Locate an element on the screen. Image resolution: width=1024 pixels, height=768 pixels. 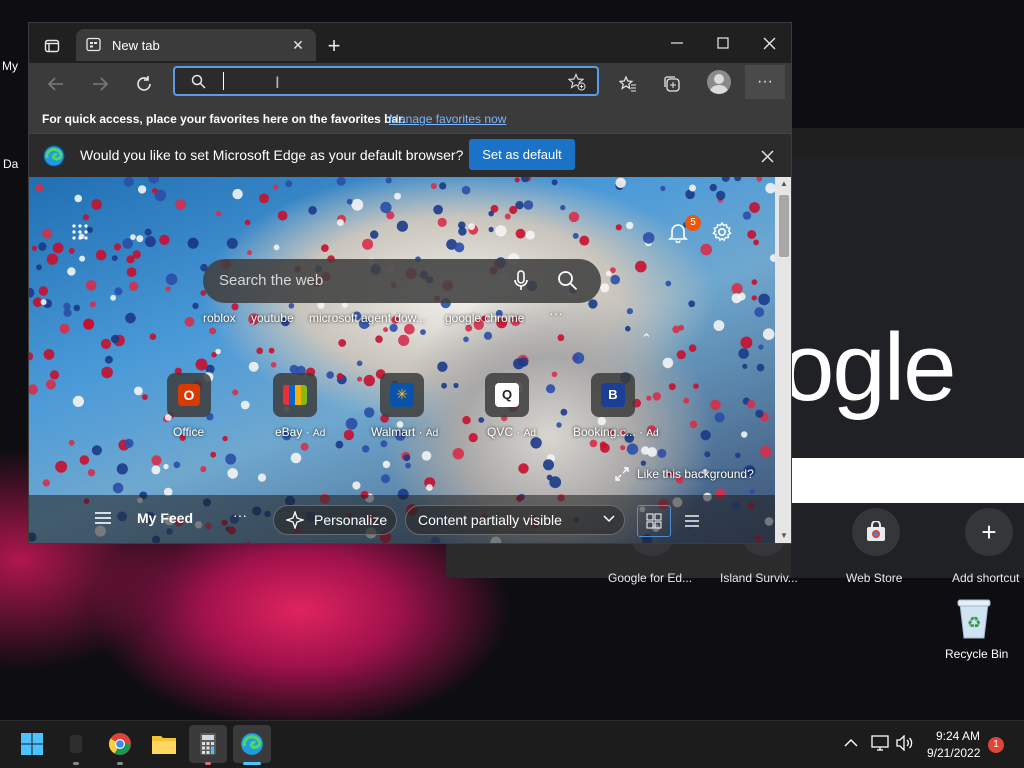
quick-link-label: eBay · Ad is located at coordinates (300, 432).